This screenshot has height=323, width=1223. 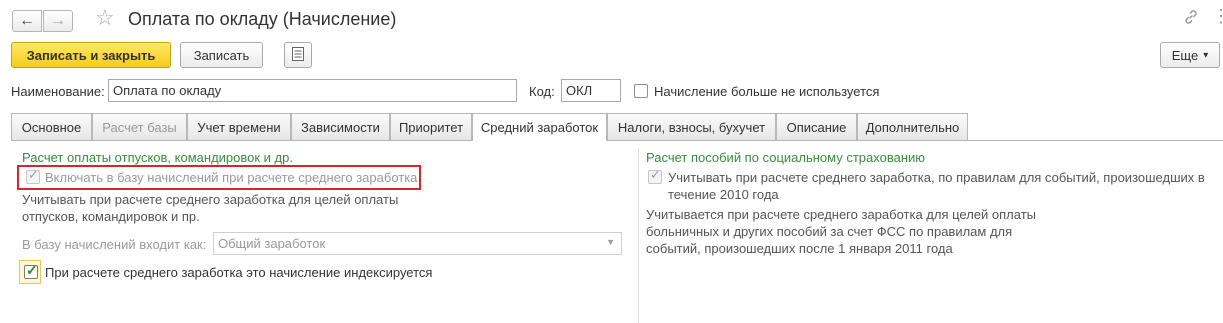 I want to click on tab-label: Средний заработок, so click(x=539, y=127).